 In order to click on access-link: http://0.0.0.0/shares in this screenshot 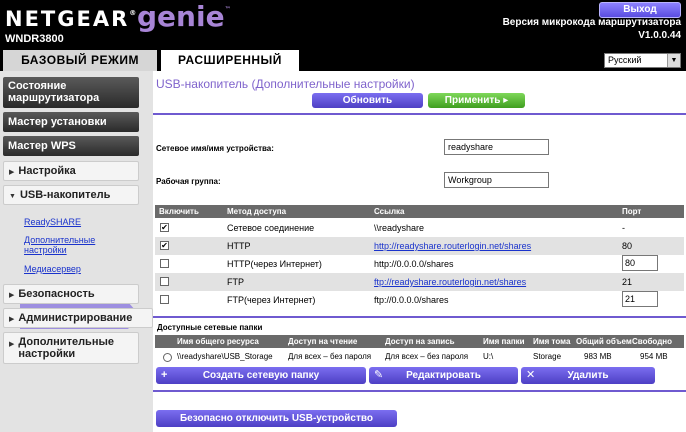, I will do `click(414, 264)`.